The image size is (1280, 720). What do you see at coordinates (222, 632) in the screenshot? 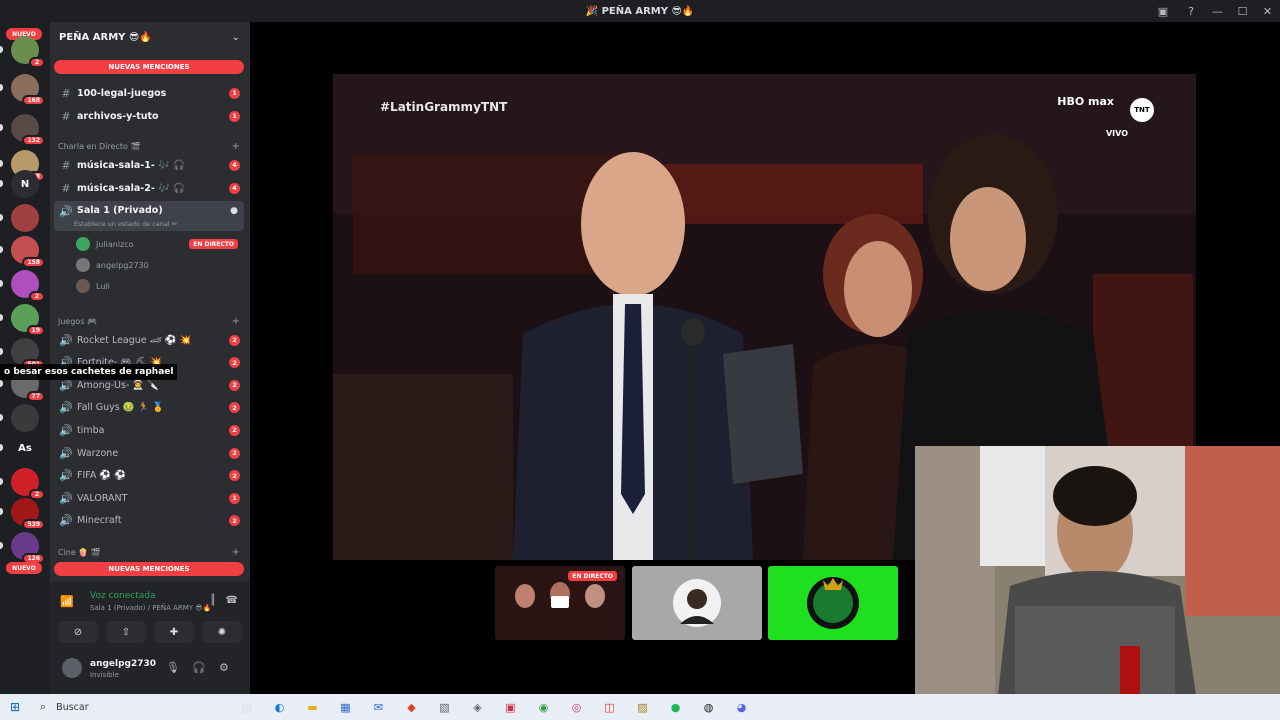
I see `soundboard-button: ✺` at bounding box center [222, 632].